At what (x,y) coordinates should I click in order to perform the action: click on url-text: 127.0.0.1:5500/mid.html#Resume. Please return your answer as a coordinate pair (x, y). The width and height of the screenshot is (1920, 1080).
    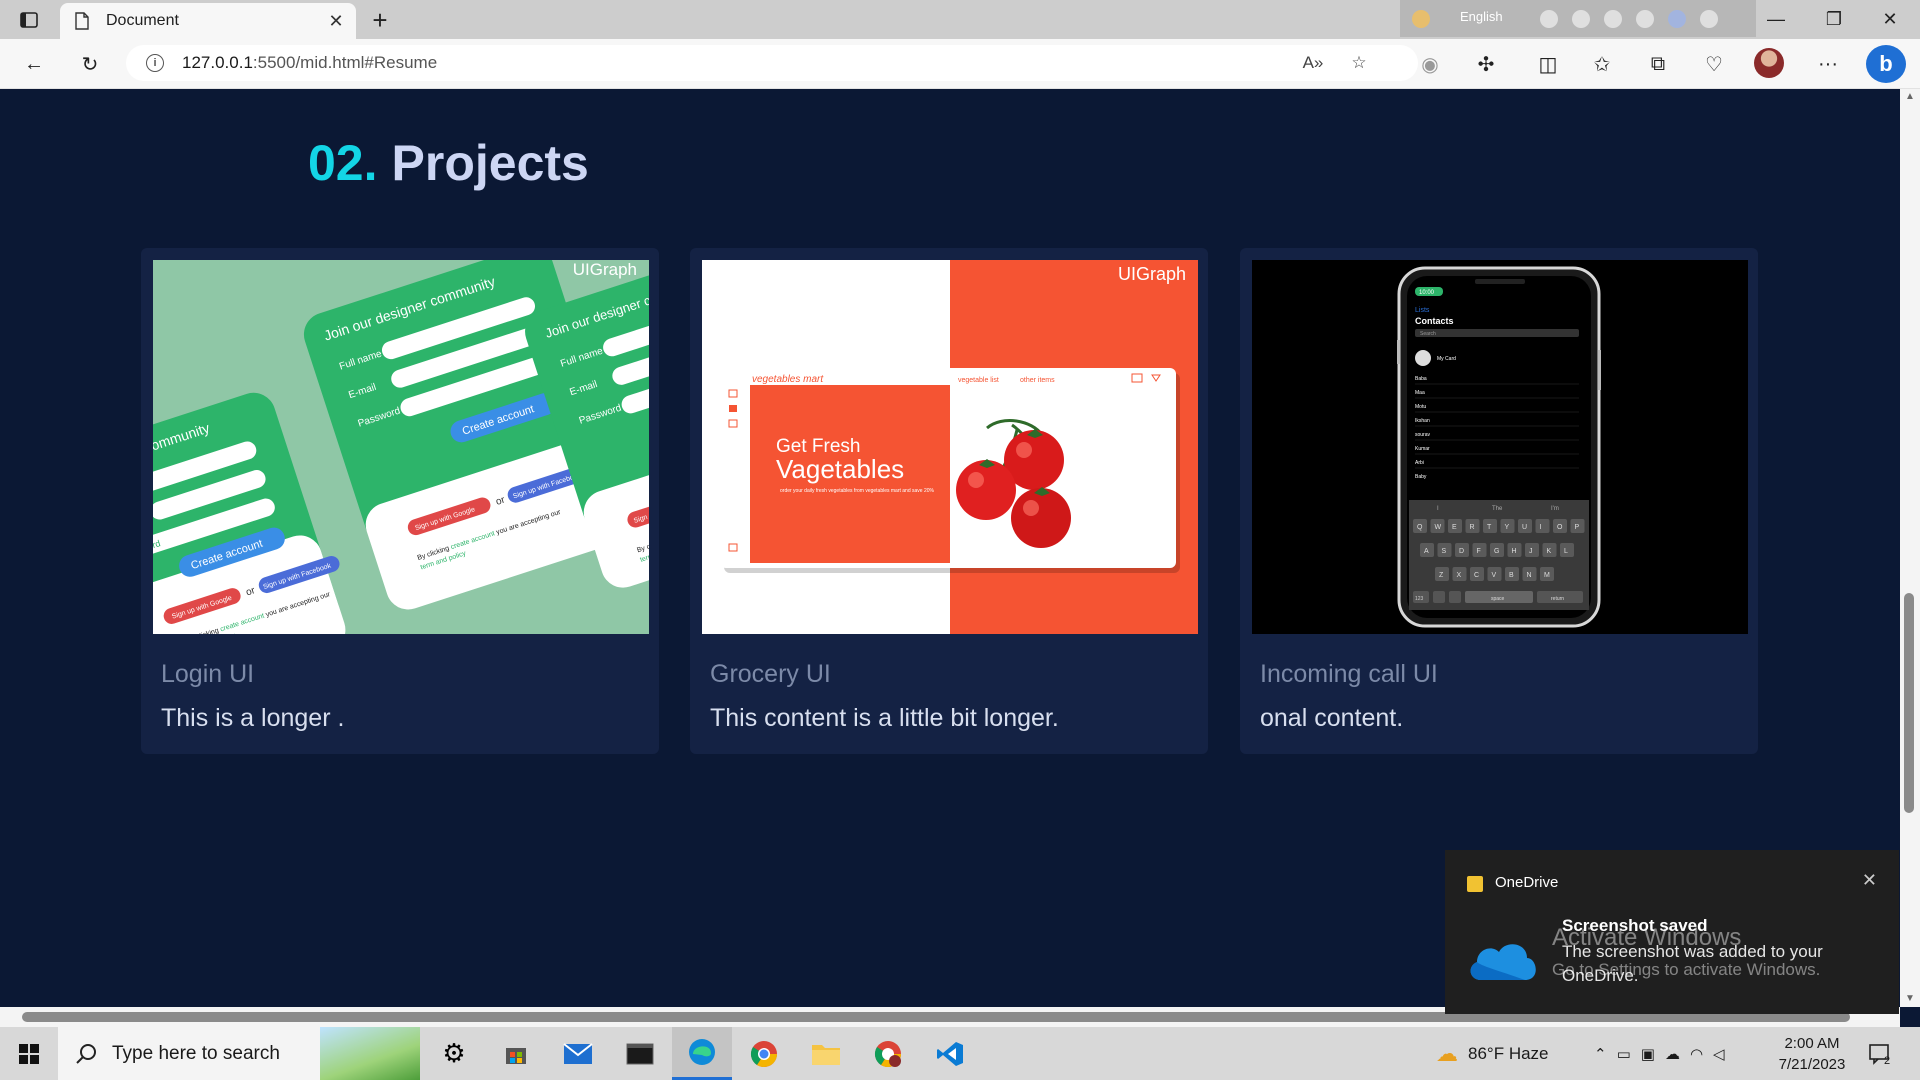
    Looking at the image, I should click on (309, 63).